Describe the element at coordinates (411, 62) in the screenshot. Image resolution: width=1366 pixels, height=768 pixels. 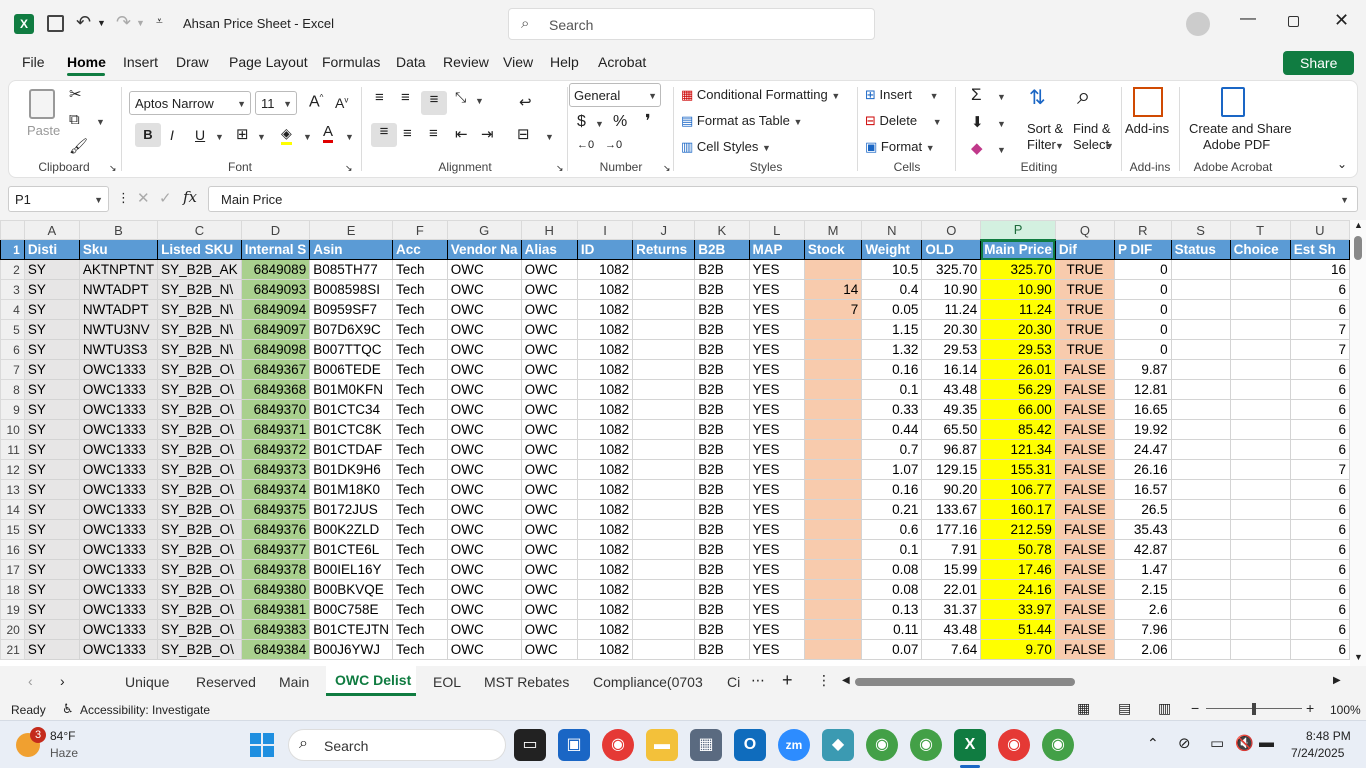
I see `tab-data: Data` at that location.